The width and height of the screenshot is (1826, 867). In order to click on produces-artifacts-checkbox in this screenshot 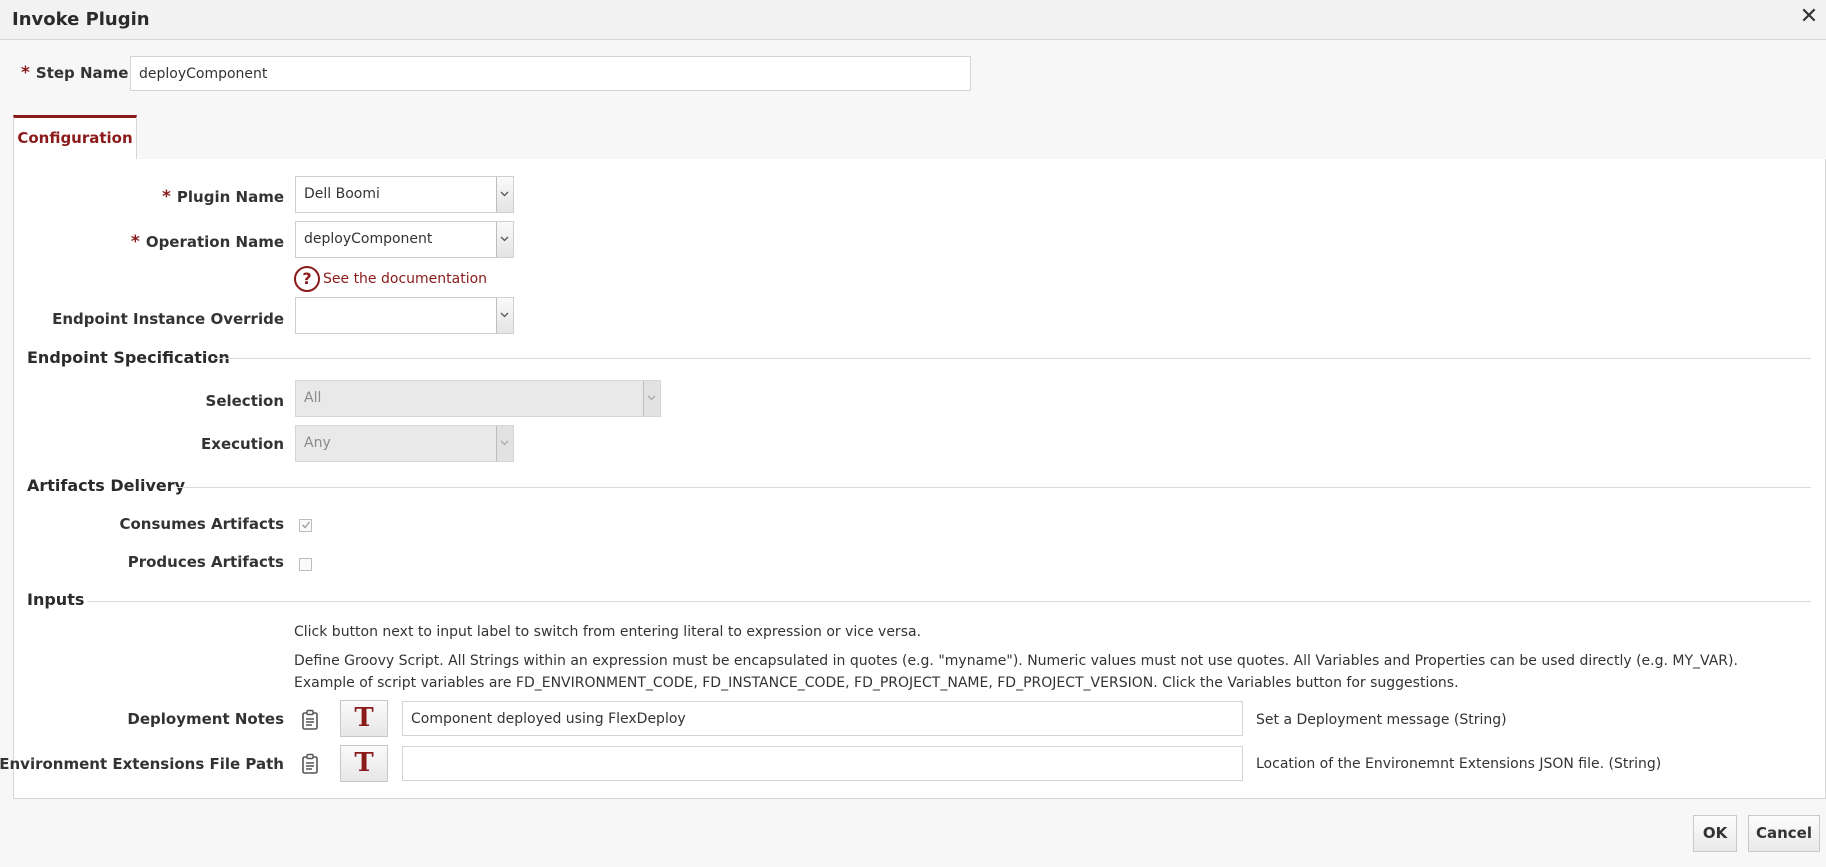, I will do `click(305, 564)`.